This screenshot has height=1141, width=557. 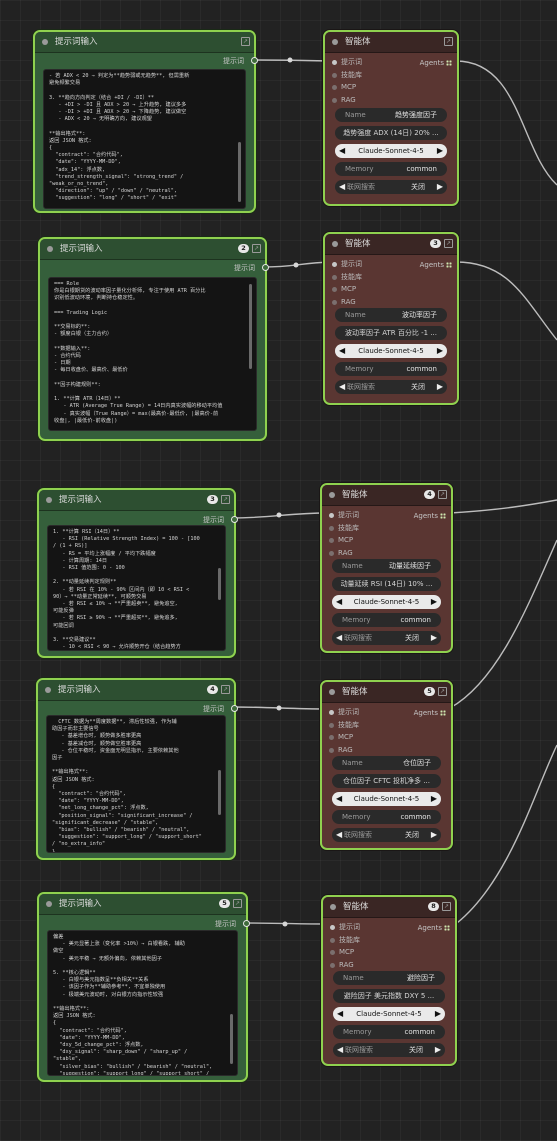 What do you see at coordinates (386, 692) in the screenshot?
I see `node-header: 智能体 5 ↗` at bounding box center [386, 692].